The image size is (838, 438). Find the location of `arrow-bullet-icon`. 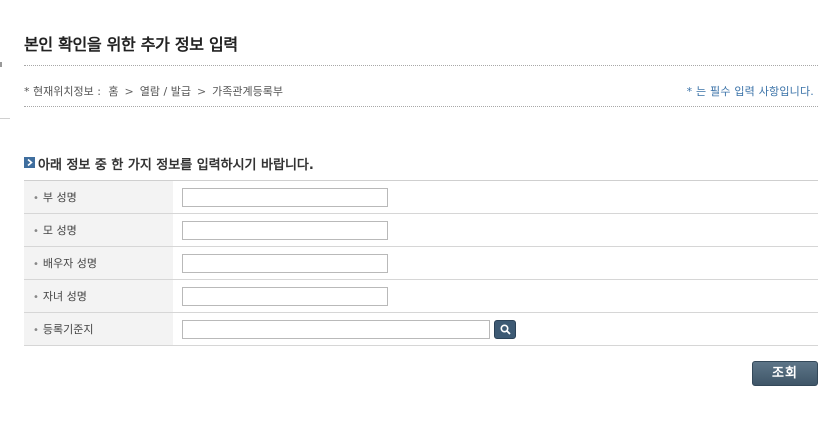

arrow-bullet-icon is located at coordinates (29, 162).